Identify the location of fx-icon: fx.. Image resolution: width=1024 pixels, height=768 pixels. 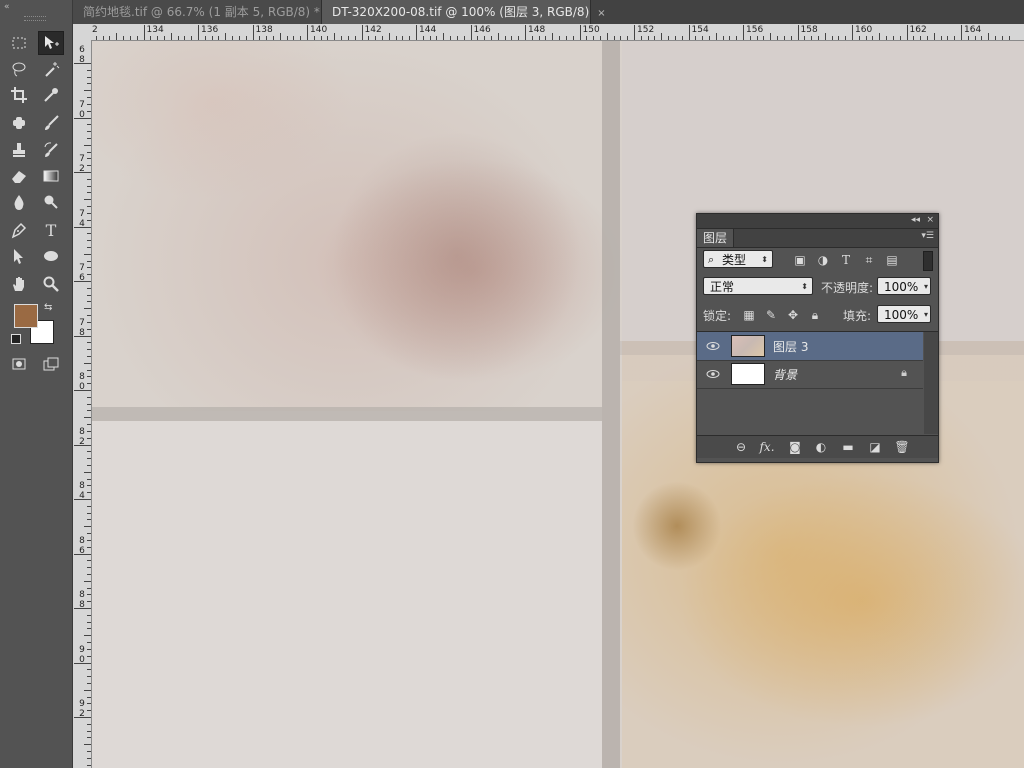
(767, 447).